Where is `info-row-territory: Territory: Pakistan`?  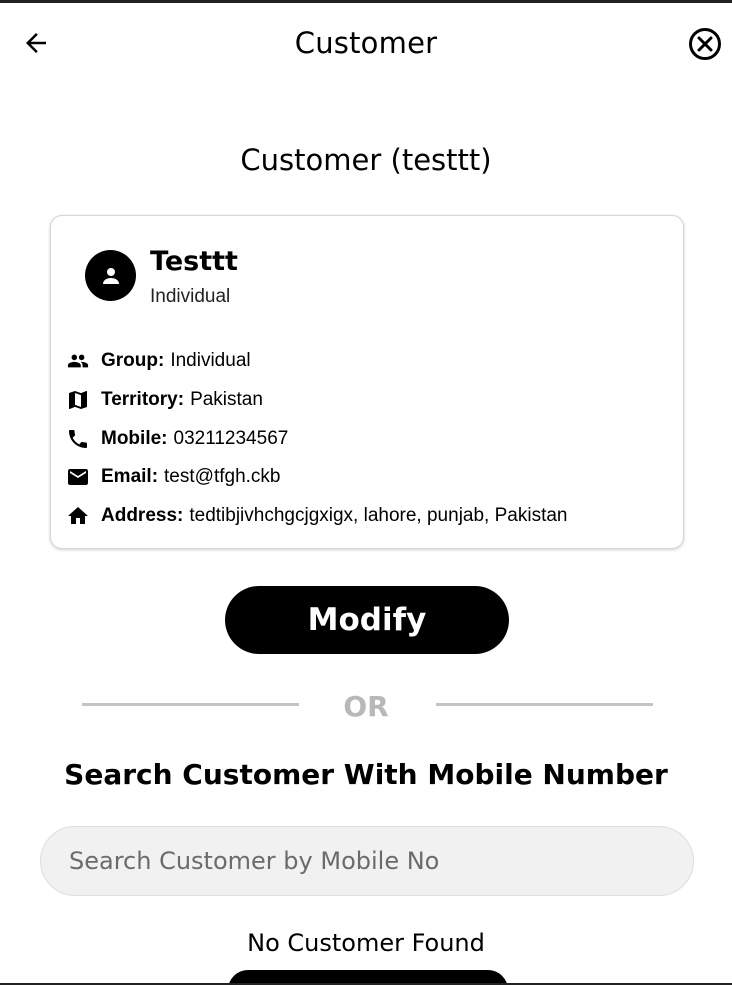 info-row-territory: Territory: Pakistan is located at coordinates (164, 400).